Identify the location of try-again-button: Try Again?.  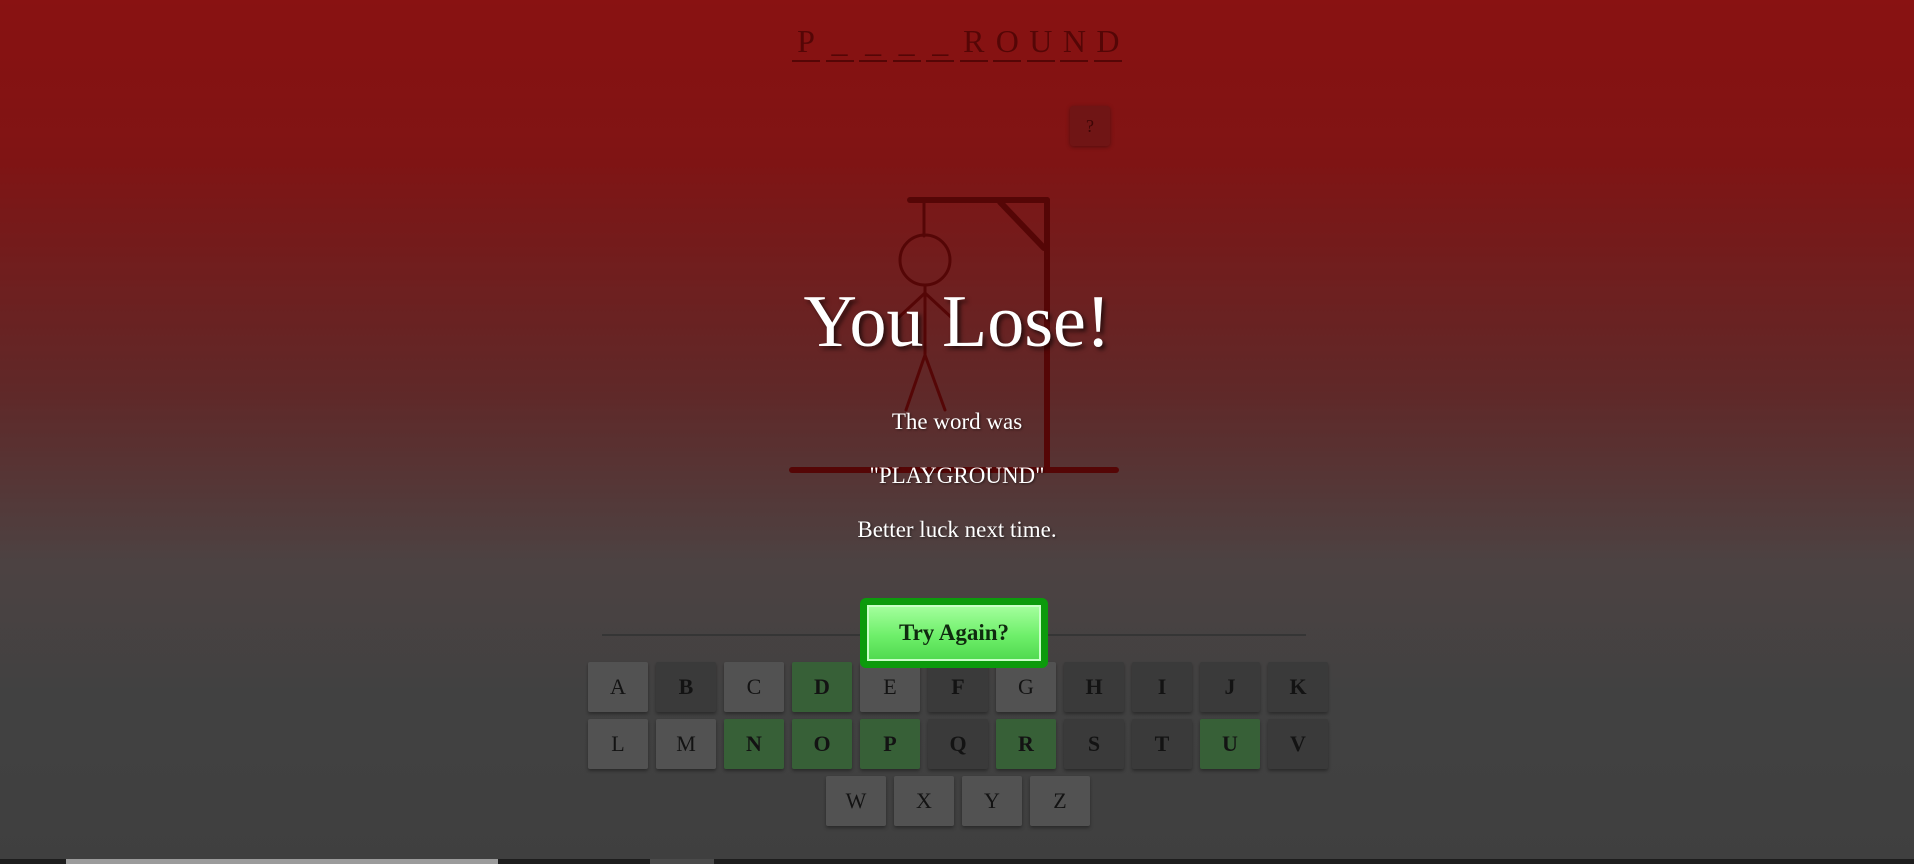
(954, 633).